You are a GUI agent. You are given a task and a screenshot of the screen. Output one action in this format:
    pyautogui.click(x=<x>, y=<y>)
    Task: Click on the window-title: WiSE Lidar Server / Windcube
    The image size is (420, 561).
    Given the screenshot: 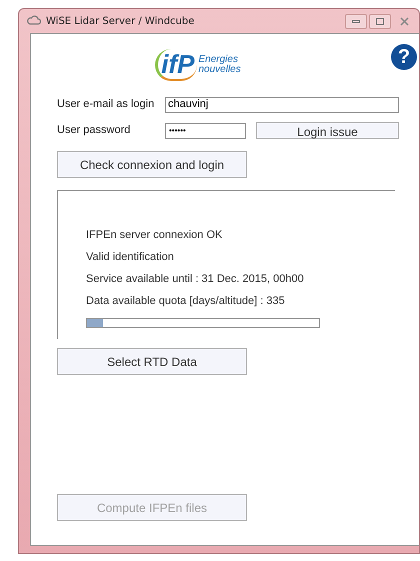 What is the action you would take?
    pyautogui.click(x=120, y=21)
    